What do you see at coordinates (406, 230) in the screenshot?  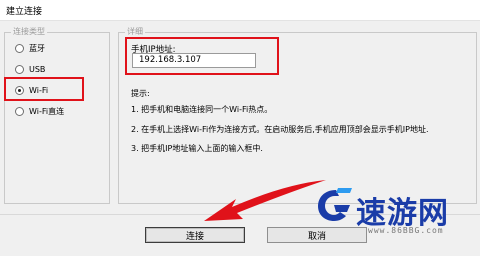 I see `watermark-url: www.86BBG.com` at bounding box center [406, 230].